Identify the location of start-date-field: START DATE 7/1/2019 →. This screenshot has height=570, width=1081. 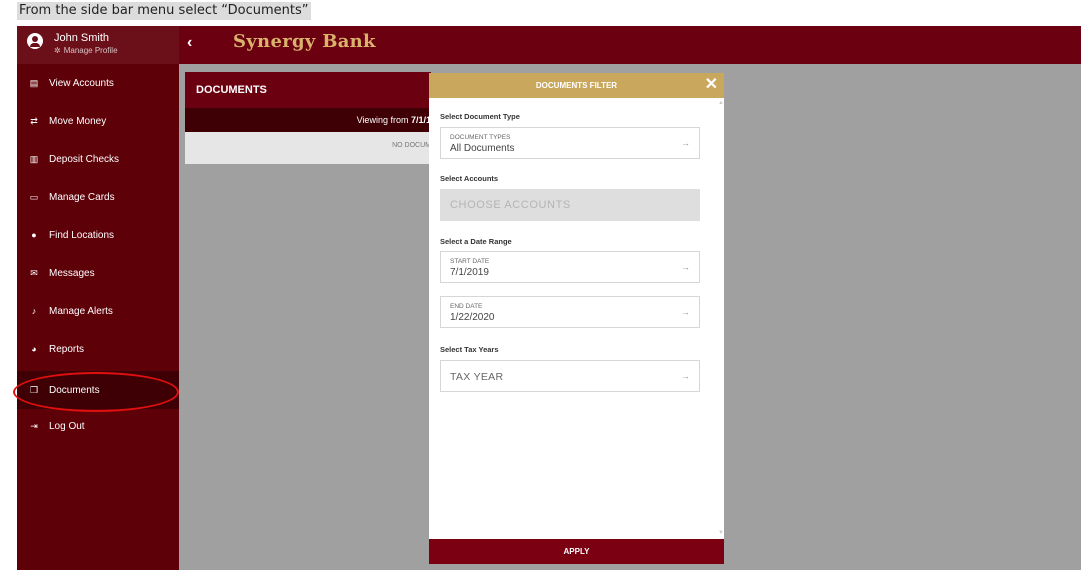
(570, 267).